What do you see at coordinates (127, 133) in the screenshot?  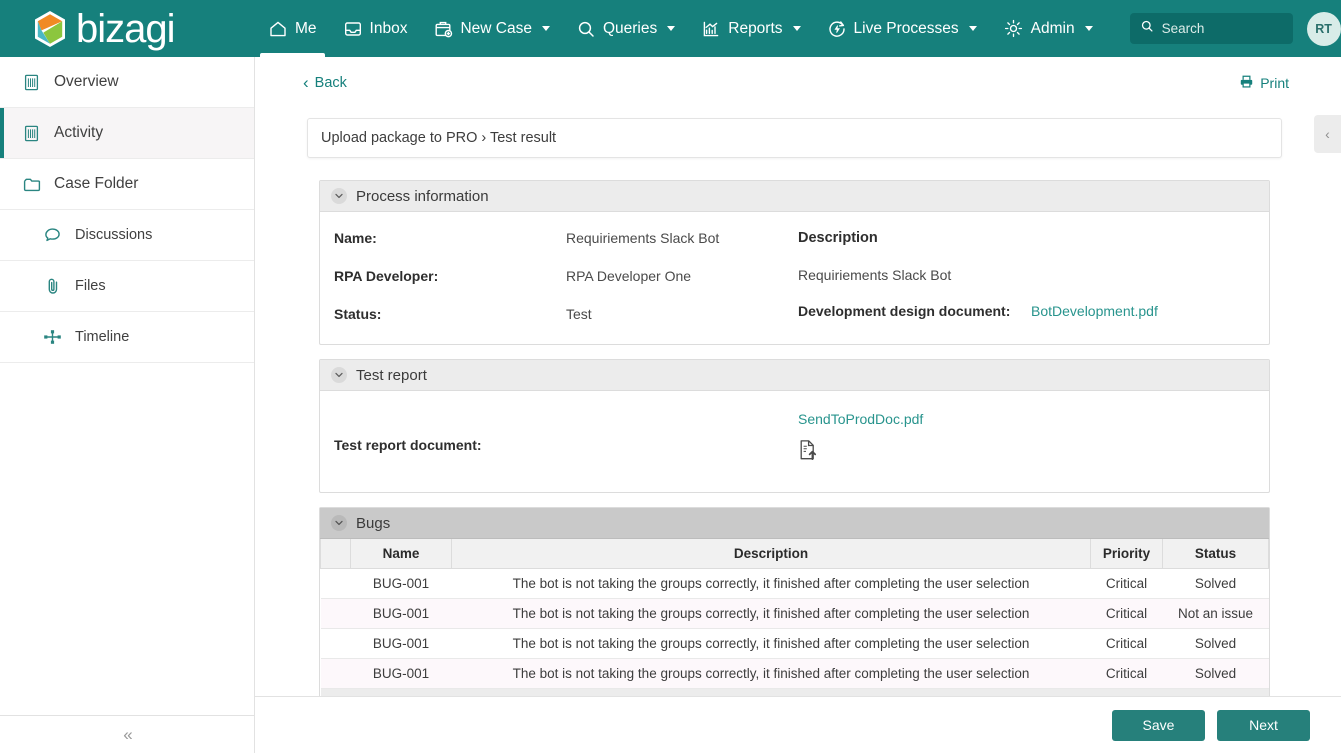 I see `sidebar-item-activity: Activity` at bounding box center [127, 133].